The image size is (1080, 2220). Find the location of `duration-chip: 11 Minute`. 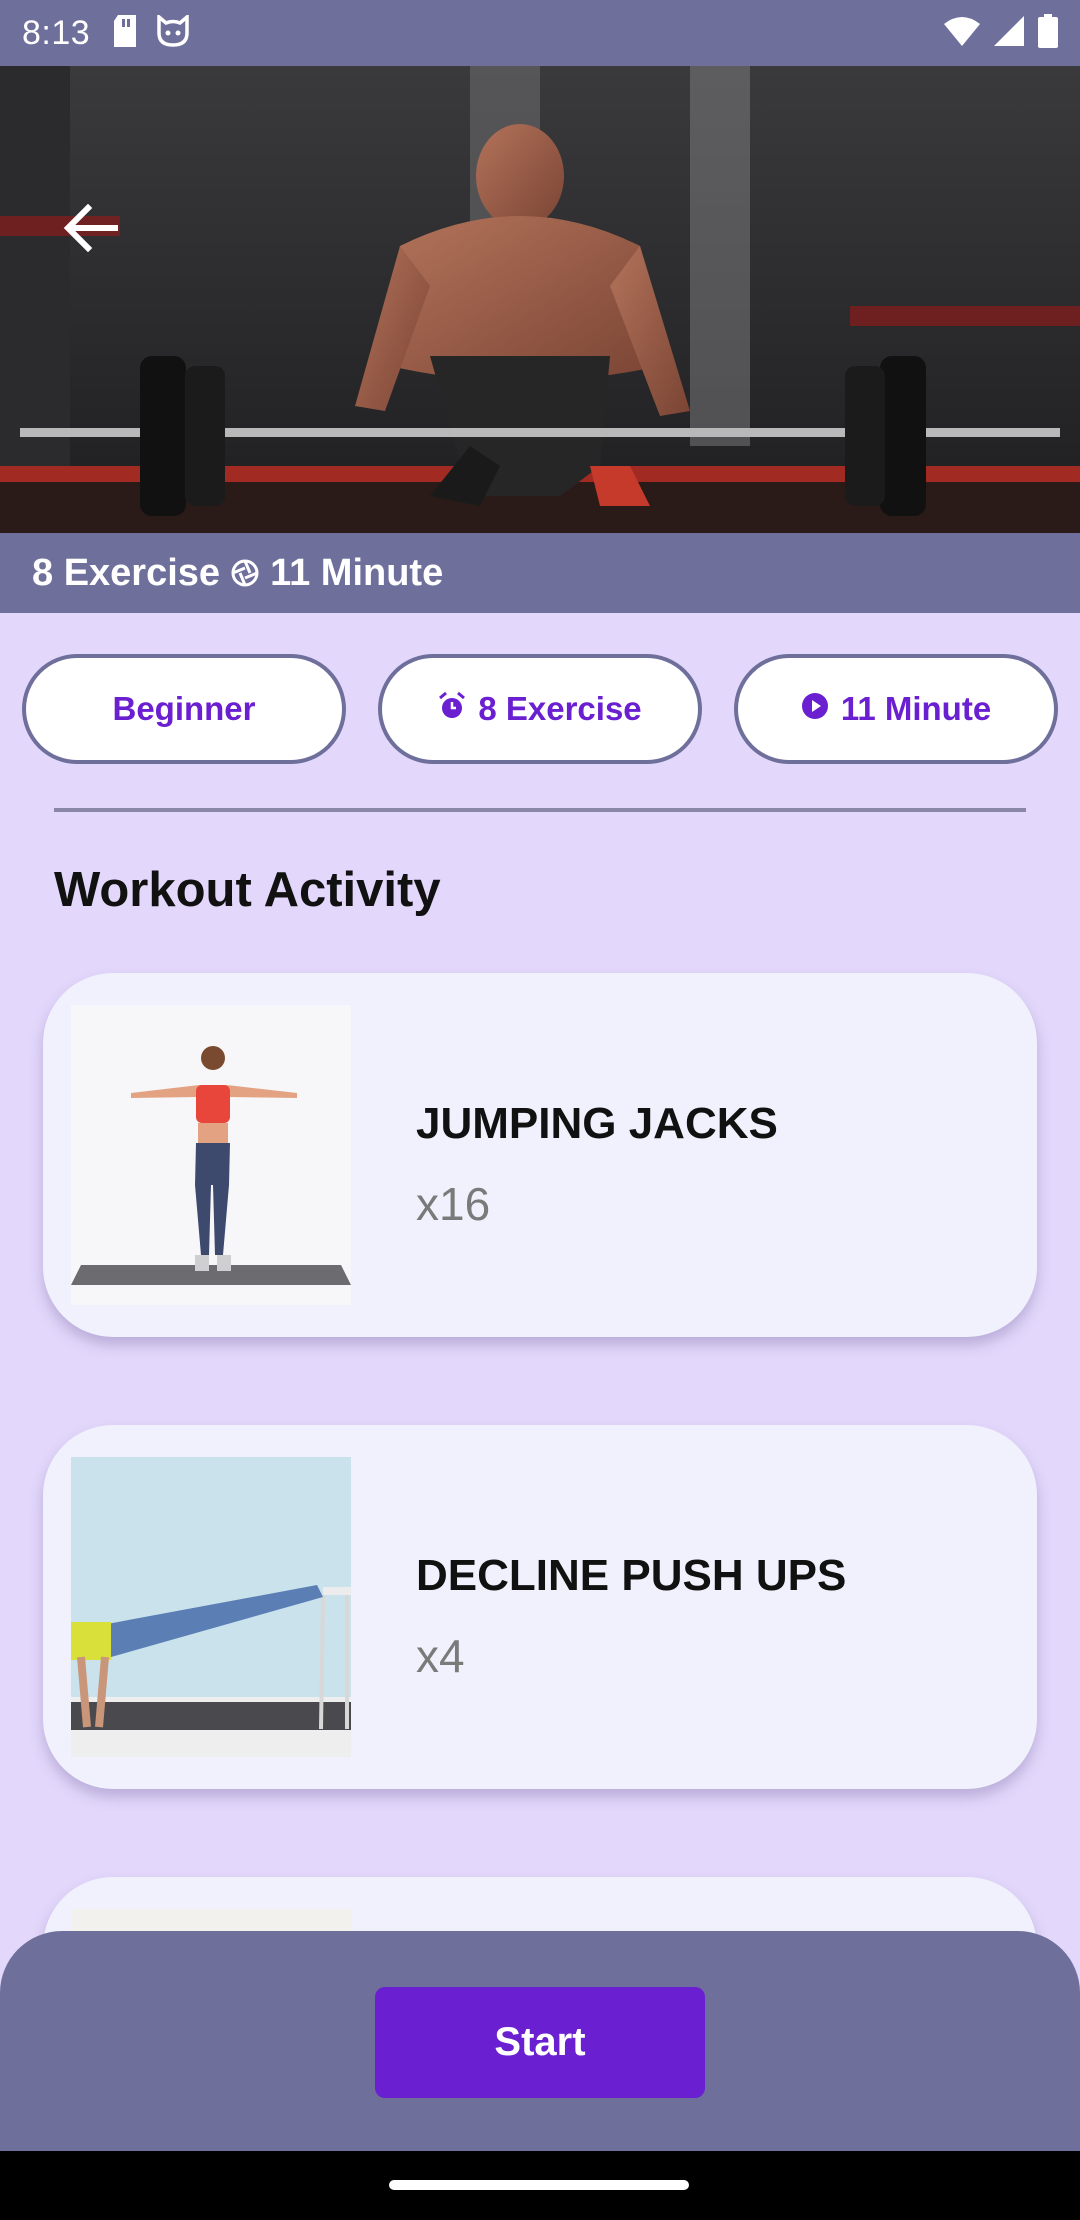

duration-chip: 11 Minute is located at coordinates (896, 709).